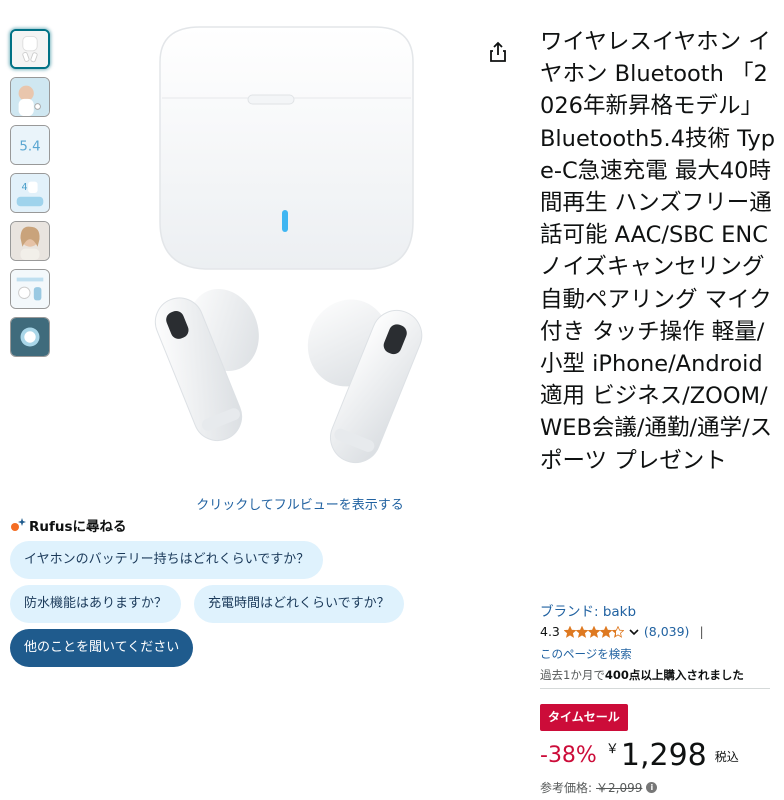 The height and width of the screenshot is (800, 784). Describe the element at coordinates (102, 648) in the screenshot. I see `rufus-ask-other-button: 他のことを聞いてください` at that location.